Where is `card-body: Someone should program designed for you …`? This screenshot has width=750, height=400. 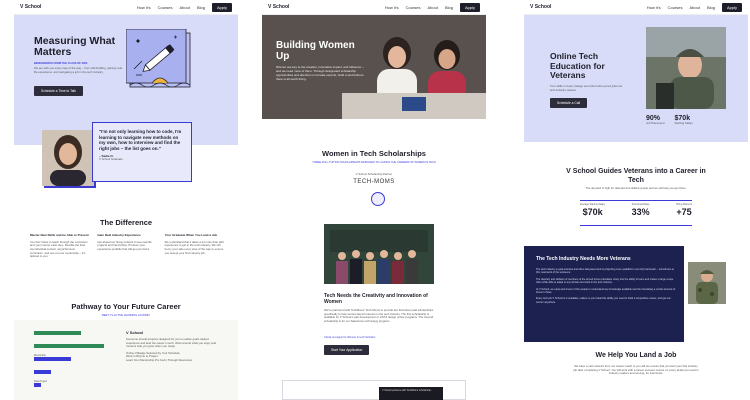 card-body: Someone should program designed for you … is located at coordinates (171, 343).